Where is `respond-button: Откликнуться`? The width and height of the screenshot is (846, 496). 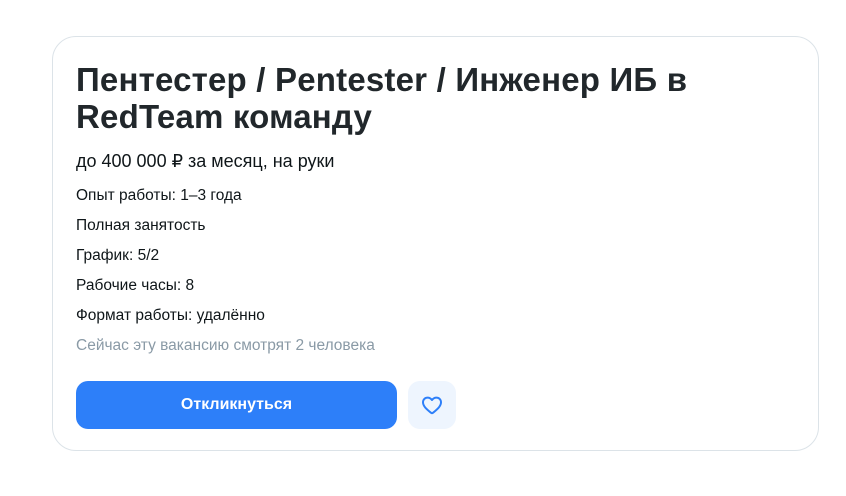 respond-button: Откликнуться is located at coordinates (236, 405).